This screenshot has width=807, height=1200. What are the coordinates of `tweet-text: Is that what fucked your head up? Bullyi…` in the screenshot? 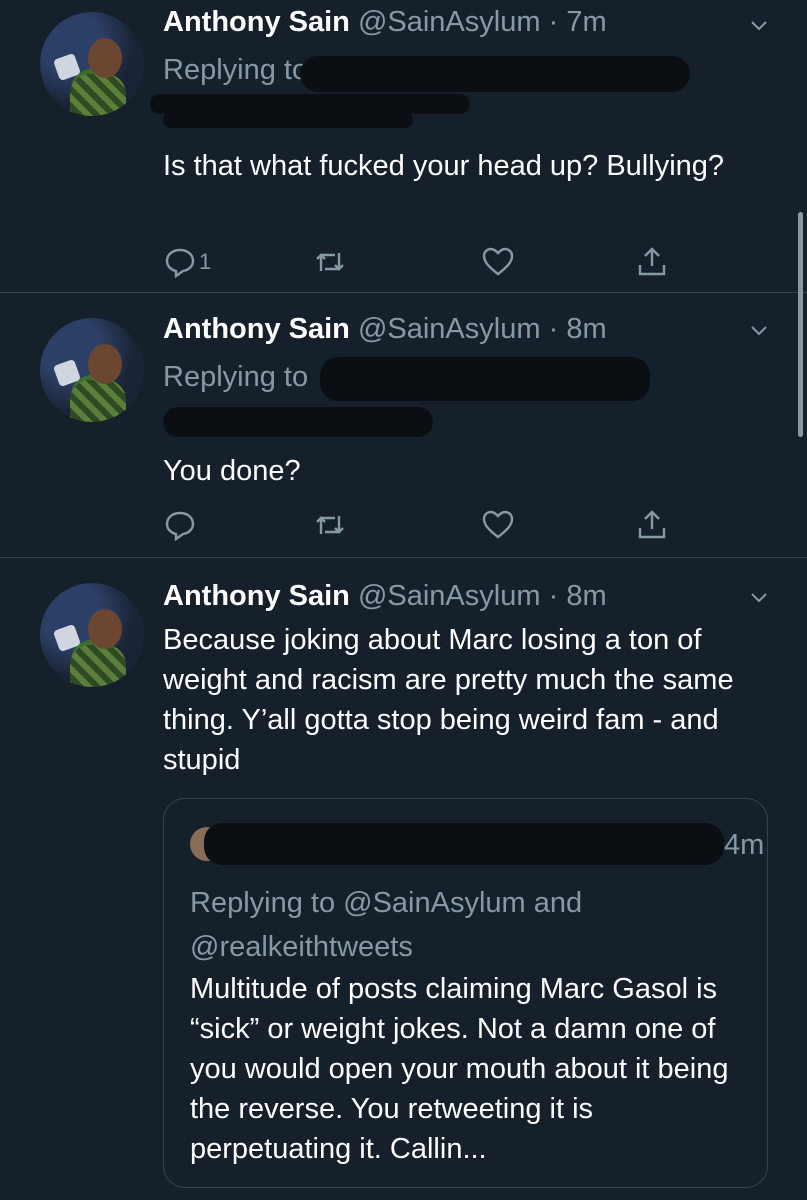 It's located at (444, 166).